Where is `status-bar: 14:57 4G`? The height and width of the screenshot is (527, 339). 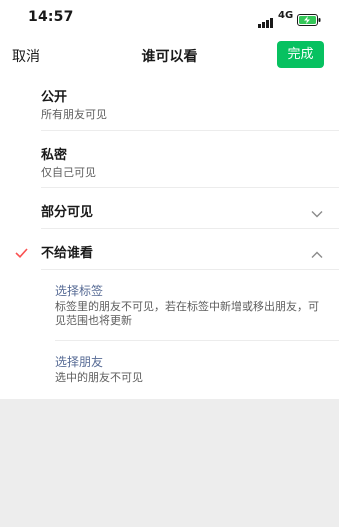
status-bar: 14:57 4G is located at coordinates (169, 18).